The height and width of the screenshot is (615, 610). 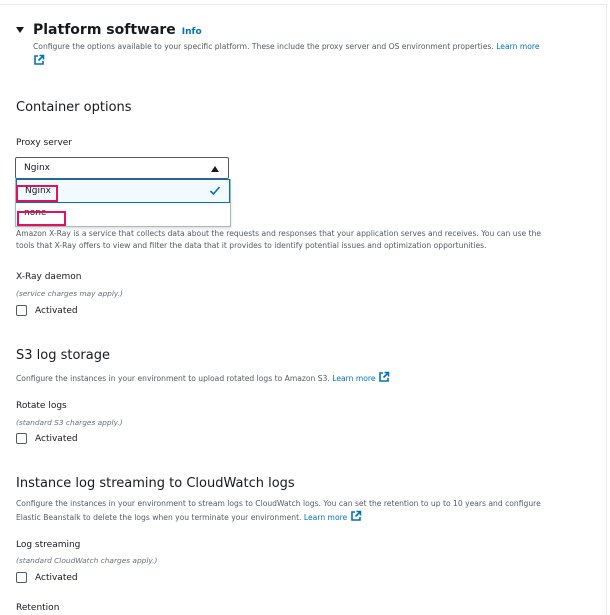 I want to click on retention-label: Retention, so click(x=38, y=608).